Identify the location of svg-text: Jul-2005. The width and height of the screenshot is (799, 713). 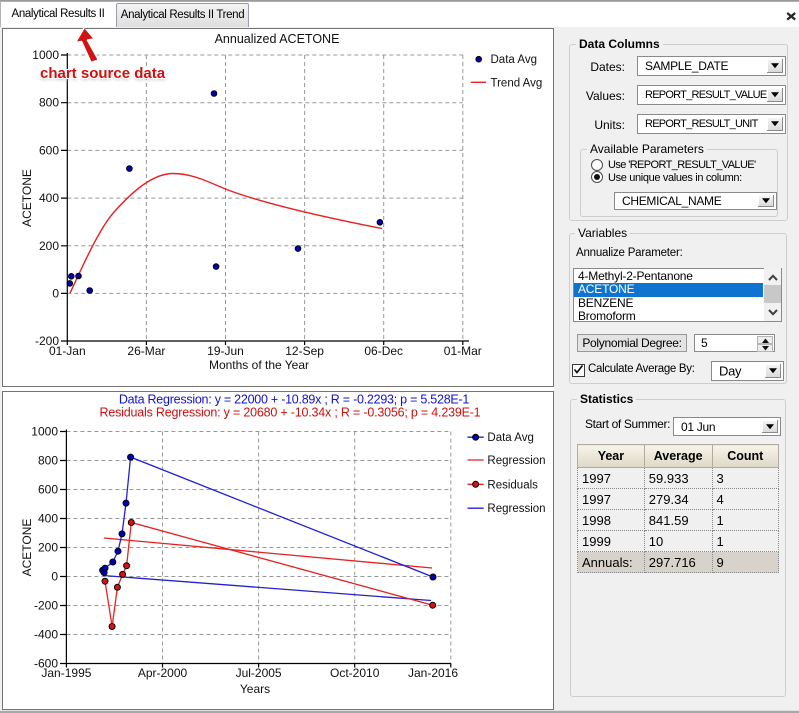
(259, 673).